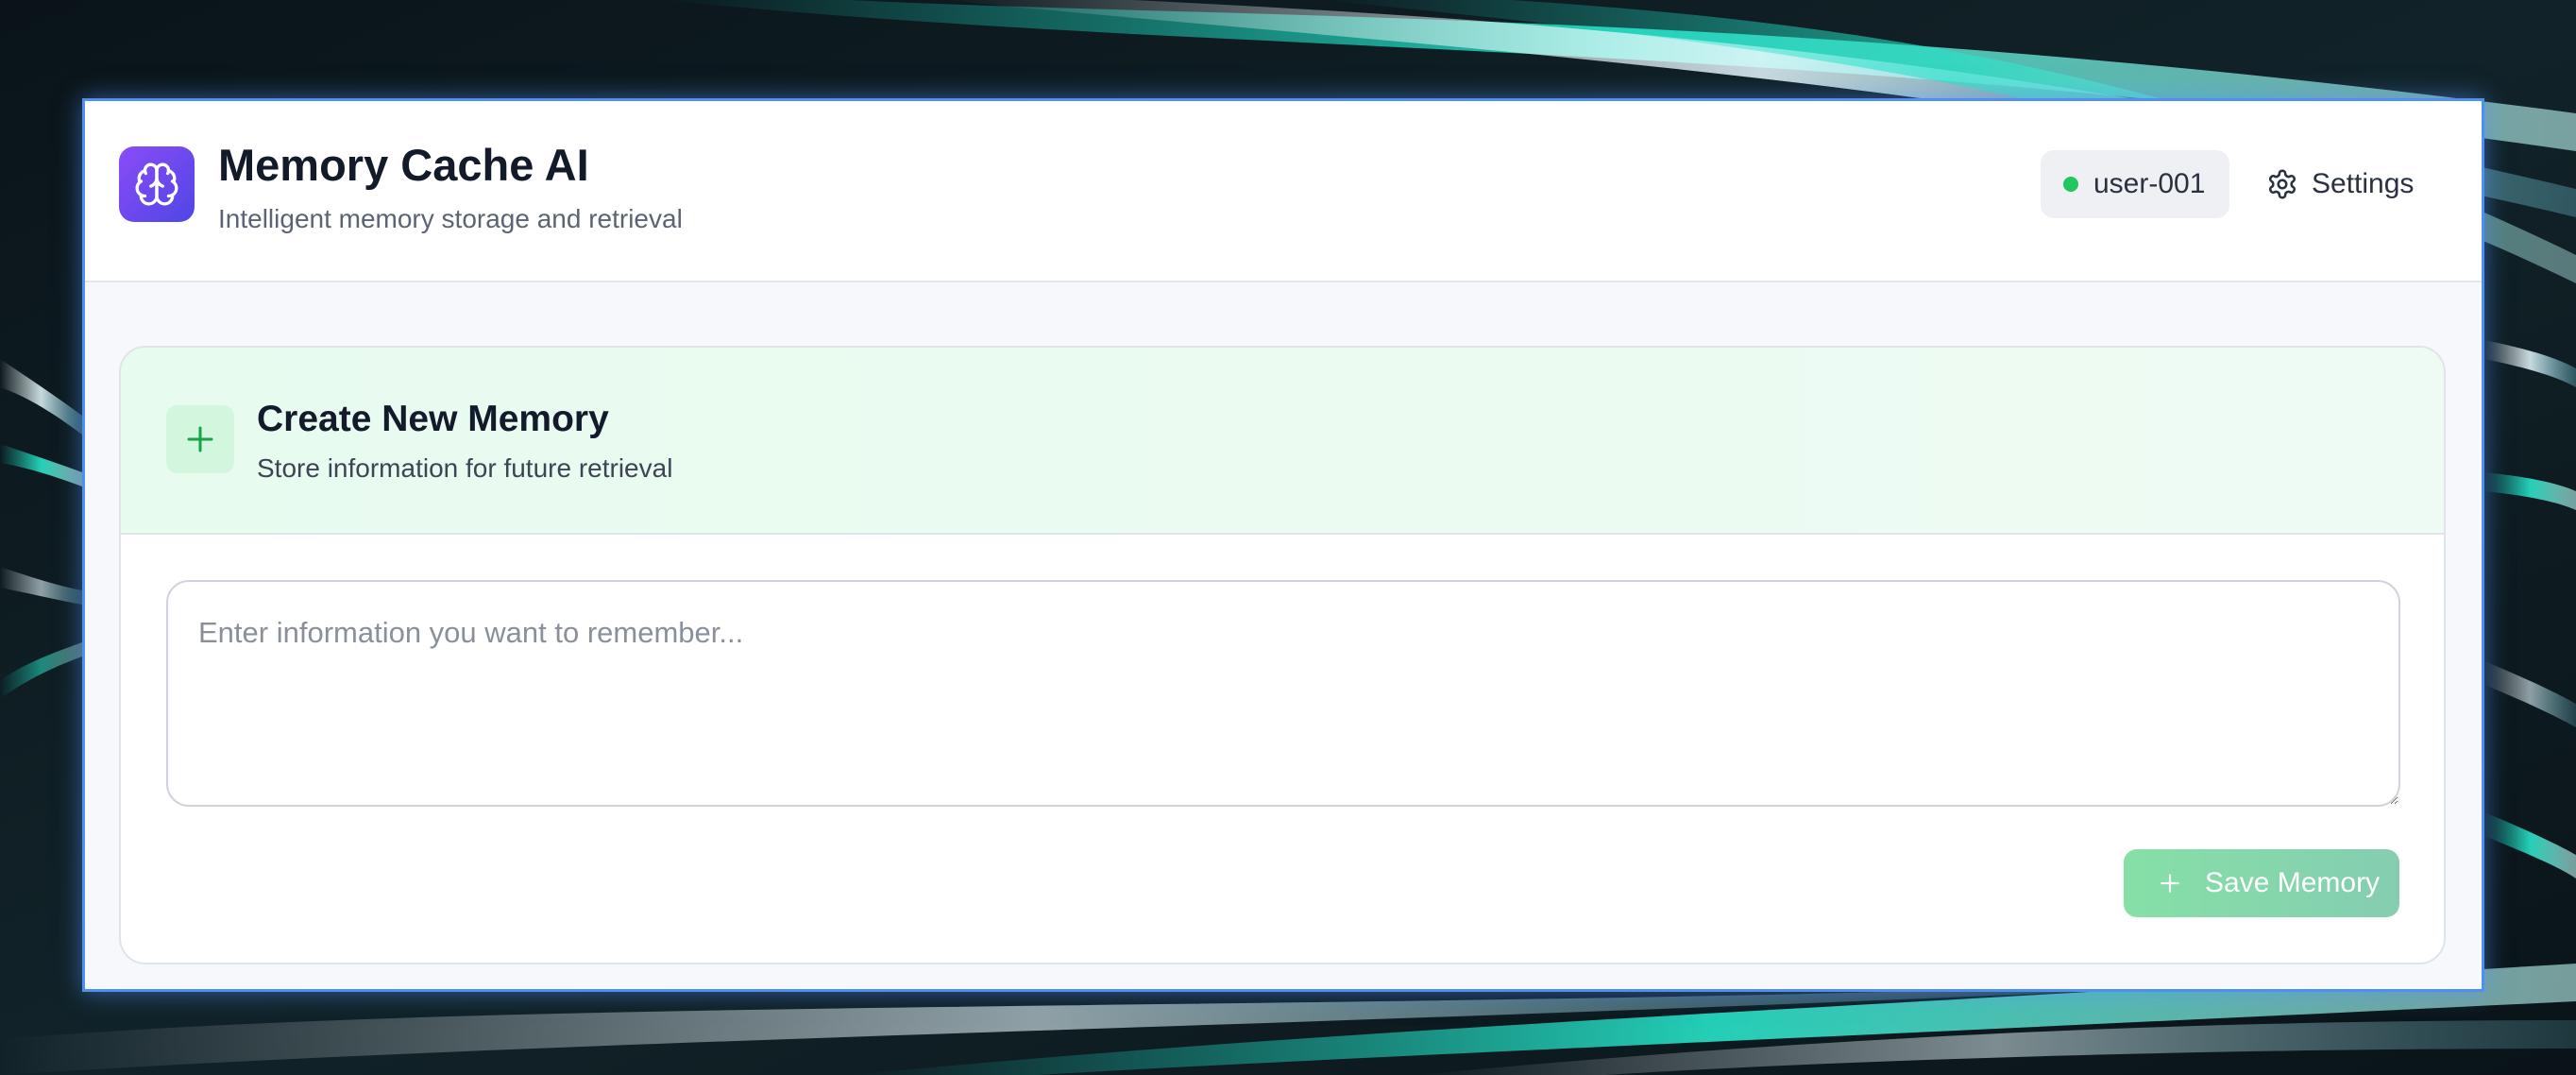 This screenshot has width=2576, height=1075. What do you see at coordinates (2149, 183) in the screenshot?
I see `user-label: user-001` at bounding box center [2149, 183].